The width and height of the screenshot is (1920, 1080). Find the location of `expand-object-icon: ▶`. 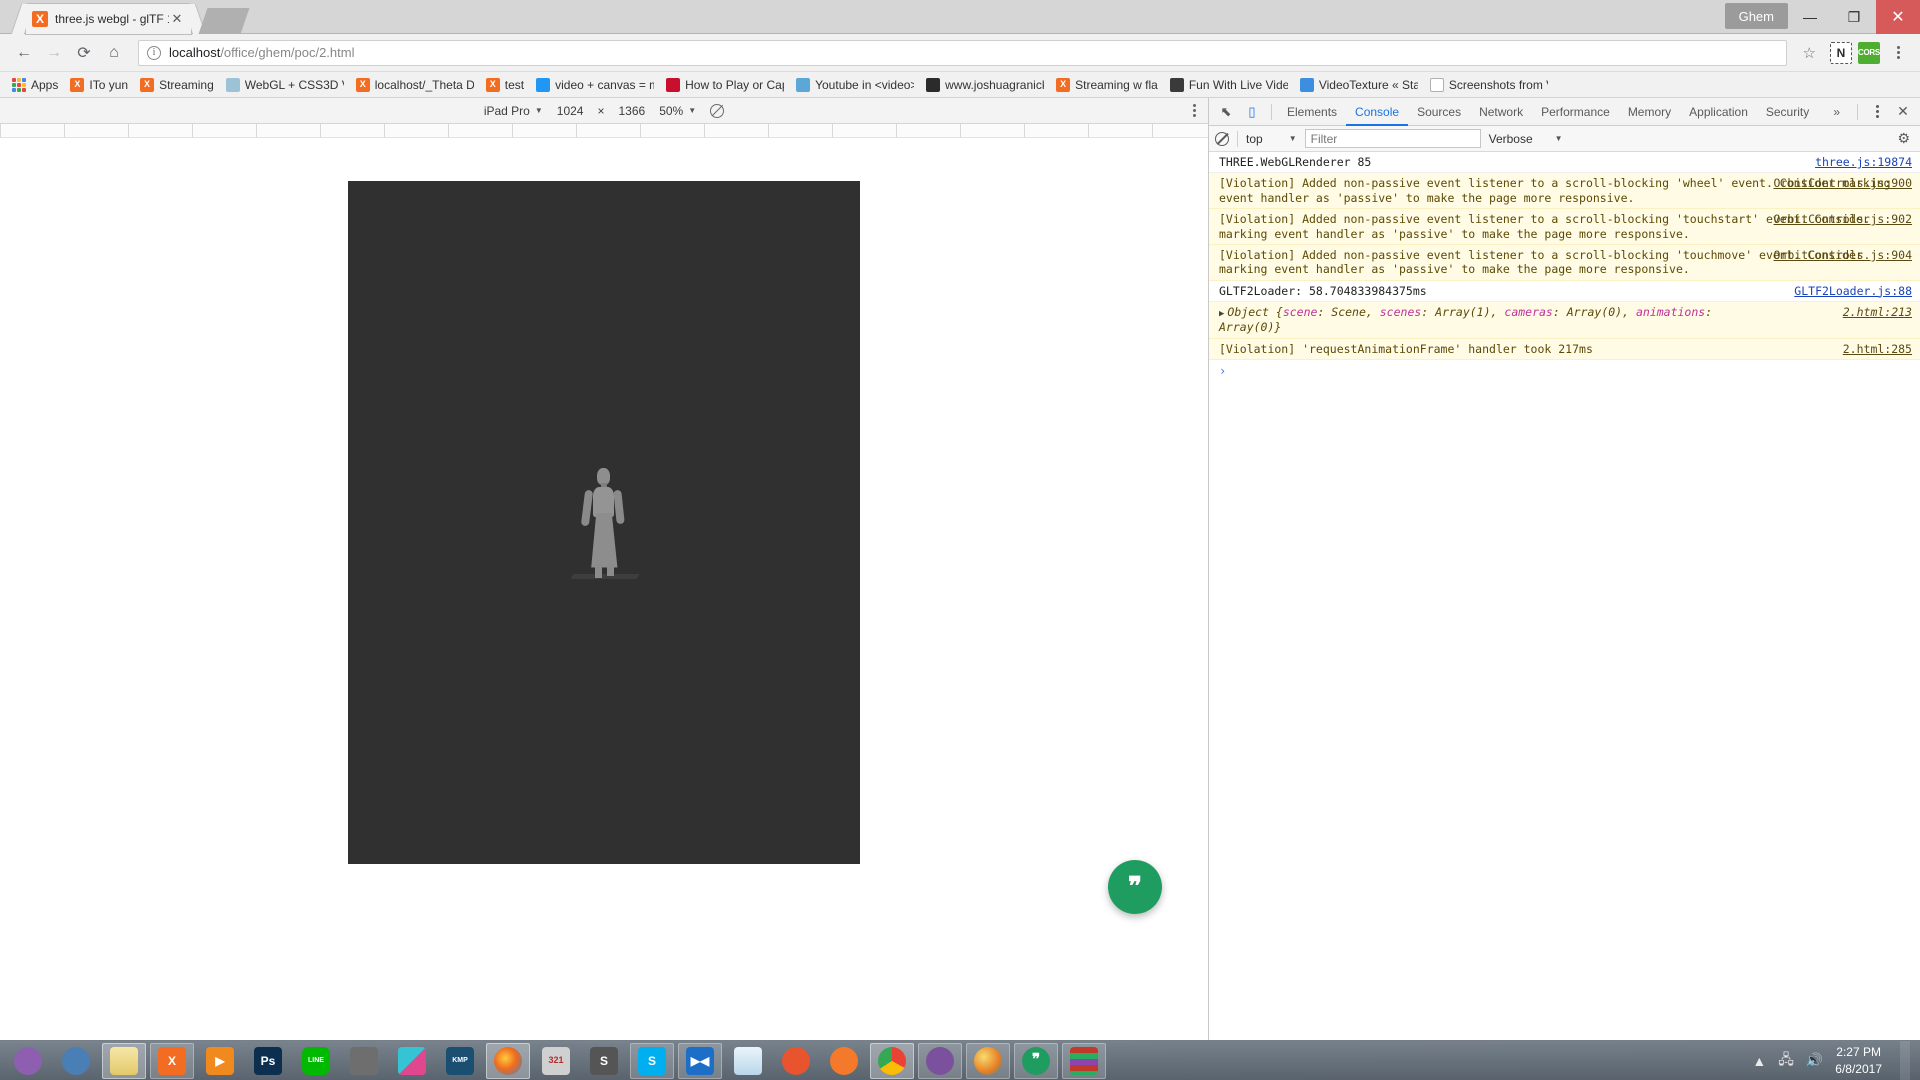

expand-object-icon: ▶ is located at coordinates (1221, 314).